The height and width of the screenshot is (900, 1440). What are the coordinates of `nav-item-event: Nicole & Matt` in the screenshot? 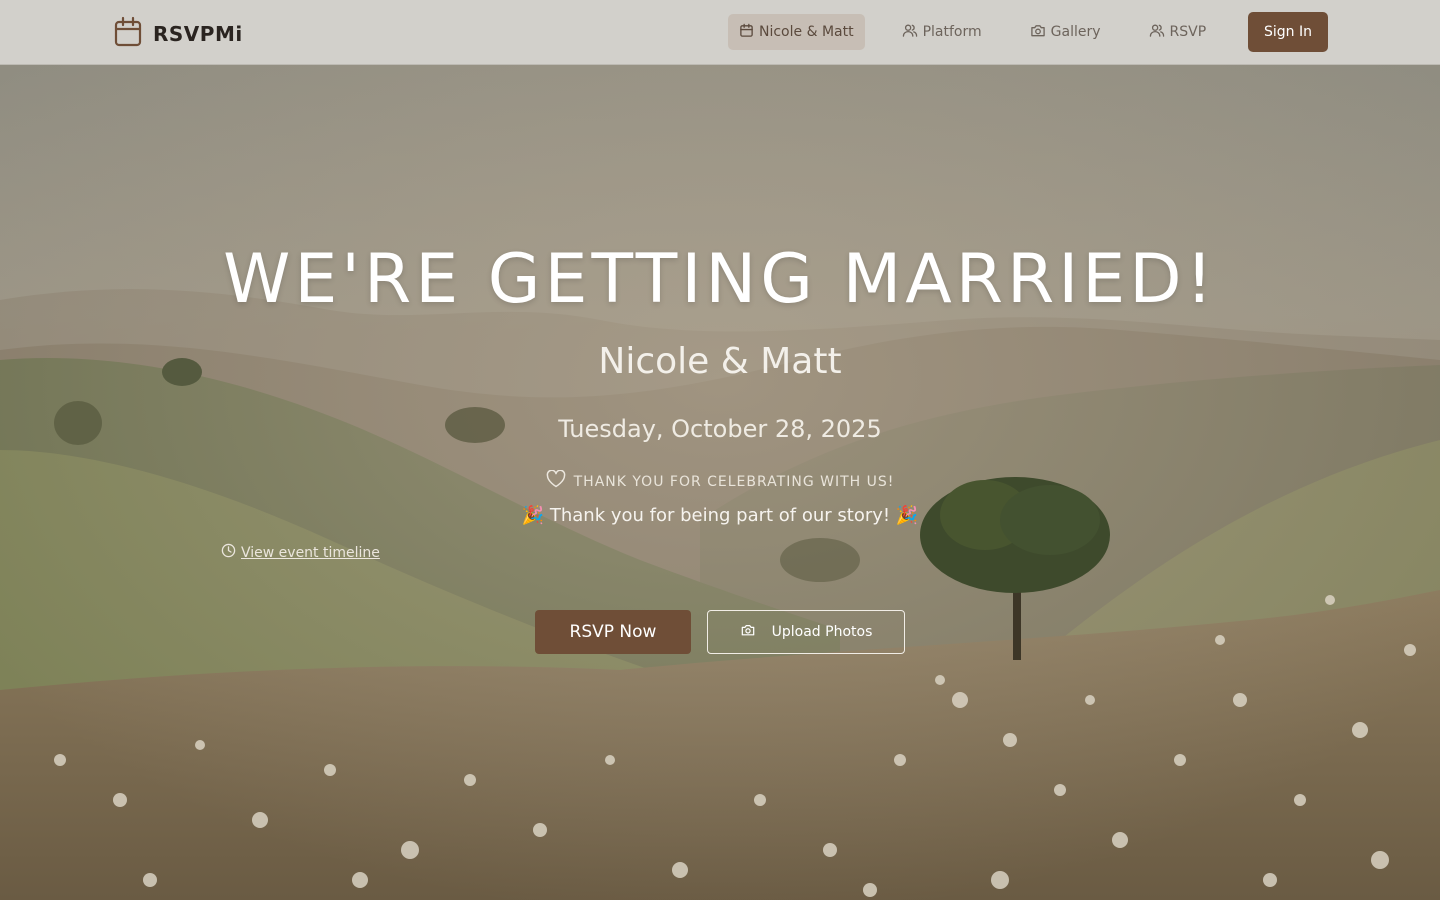 It's located at (796, 32).